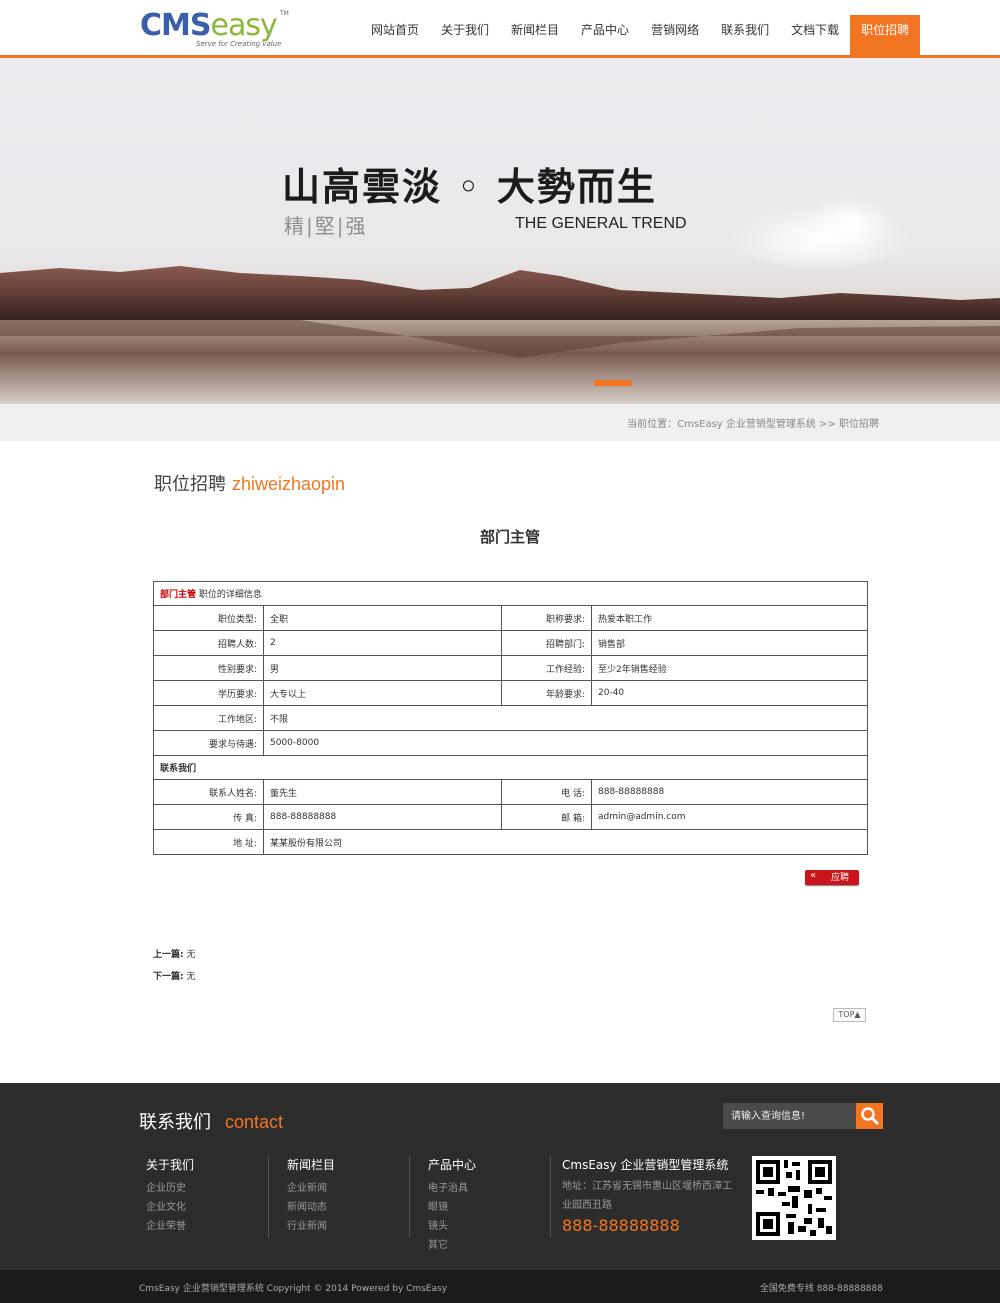 The height and width of the screenshot is (1303, 1000). Describe the element at coordinates (546, 618) in the screenshot. I see `field-label: 职称要求:` at that location.